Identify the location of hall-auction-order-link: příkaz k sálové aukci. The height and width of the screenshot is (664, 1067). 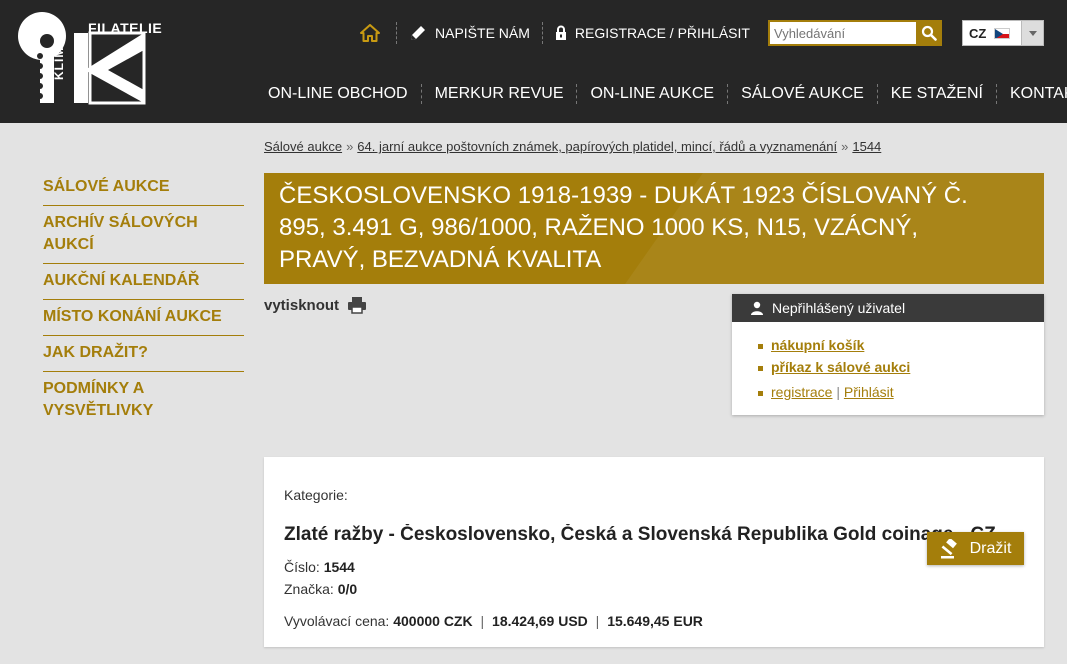
(840, 367).